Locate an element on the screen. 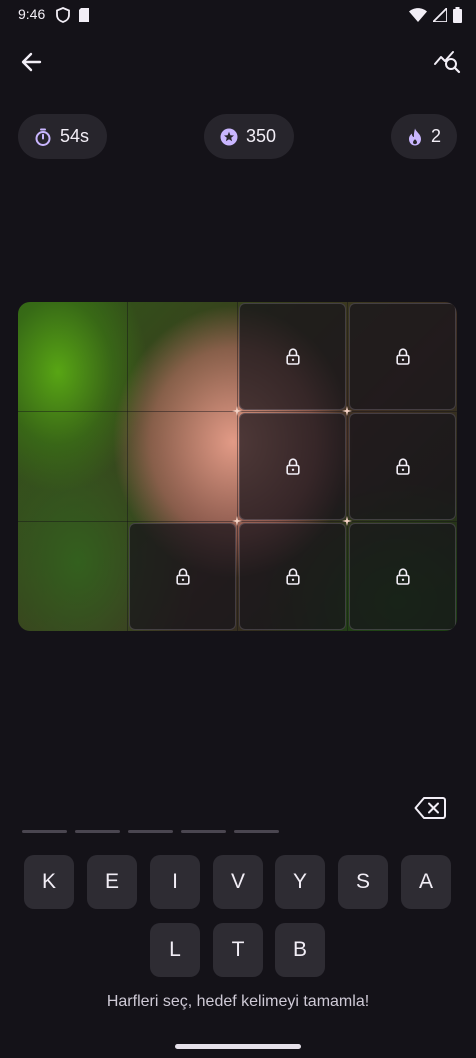  signal-icon is located at coordinates (440, 15).